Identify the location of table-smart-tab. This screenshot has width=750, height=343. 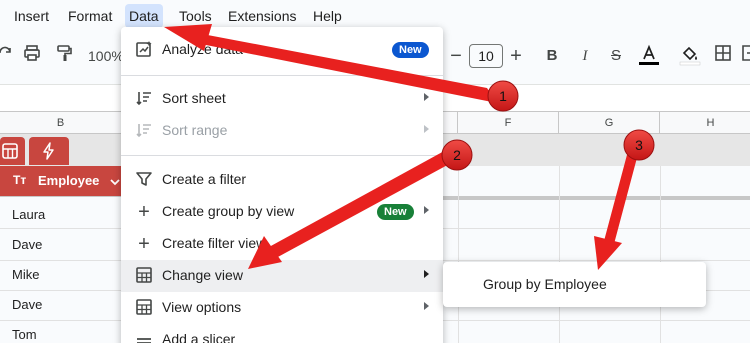
(49, 151).